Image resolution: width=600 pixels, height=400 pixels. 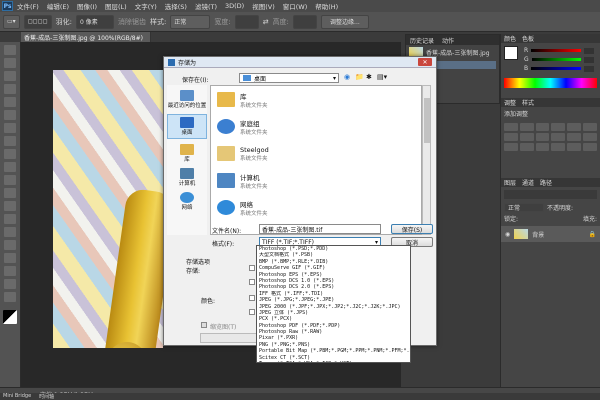 I want to click on menu-select: 选择(S), so click(x=176, y=6).